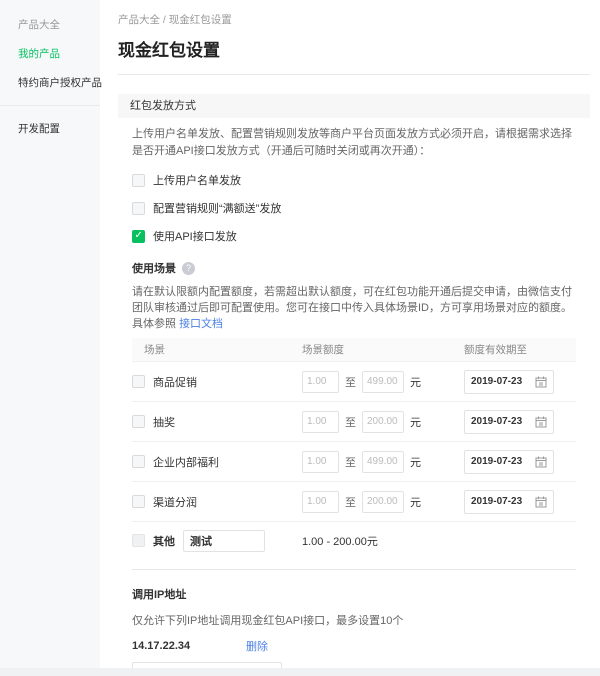 The height and width of the screenshot is (676, 600). I want to click on sidebar-item-dev-config: 开发配置, so click(50, 128).